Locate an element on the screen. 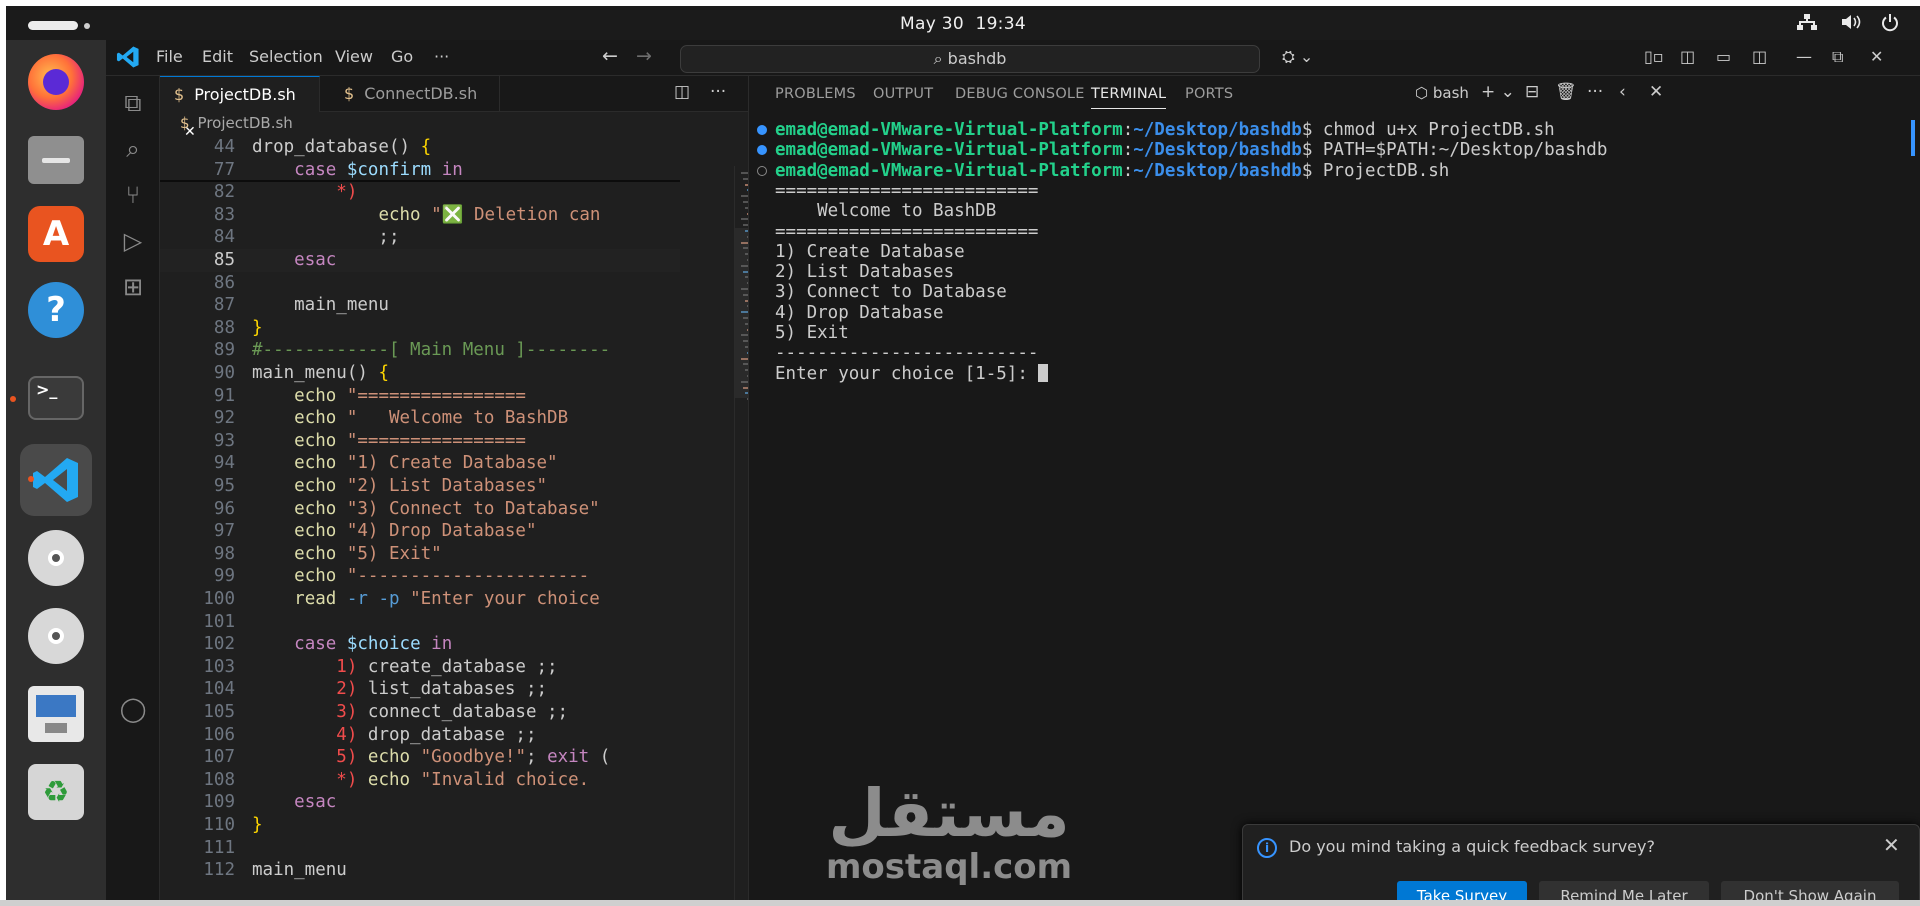 The image size is (1920, 906). terminal-profile: ⬡ bash is located at coordinates (1442, 93).